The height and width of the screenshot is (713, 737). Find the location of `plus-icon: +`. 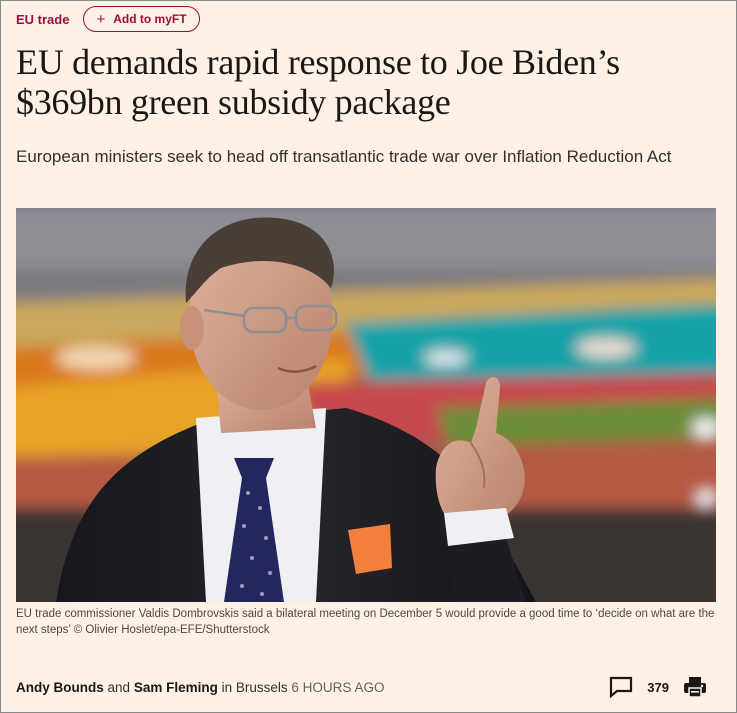

plus-icon: + is located at coordinates (101, 19).